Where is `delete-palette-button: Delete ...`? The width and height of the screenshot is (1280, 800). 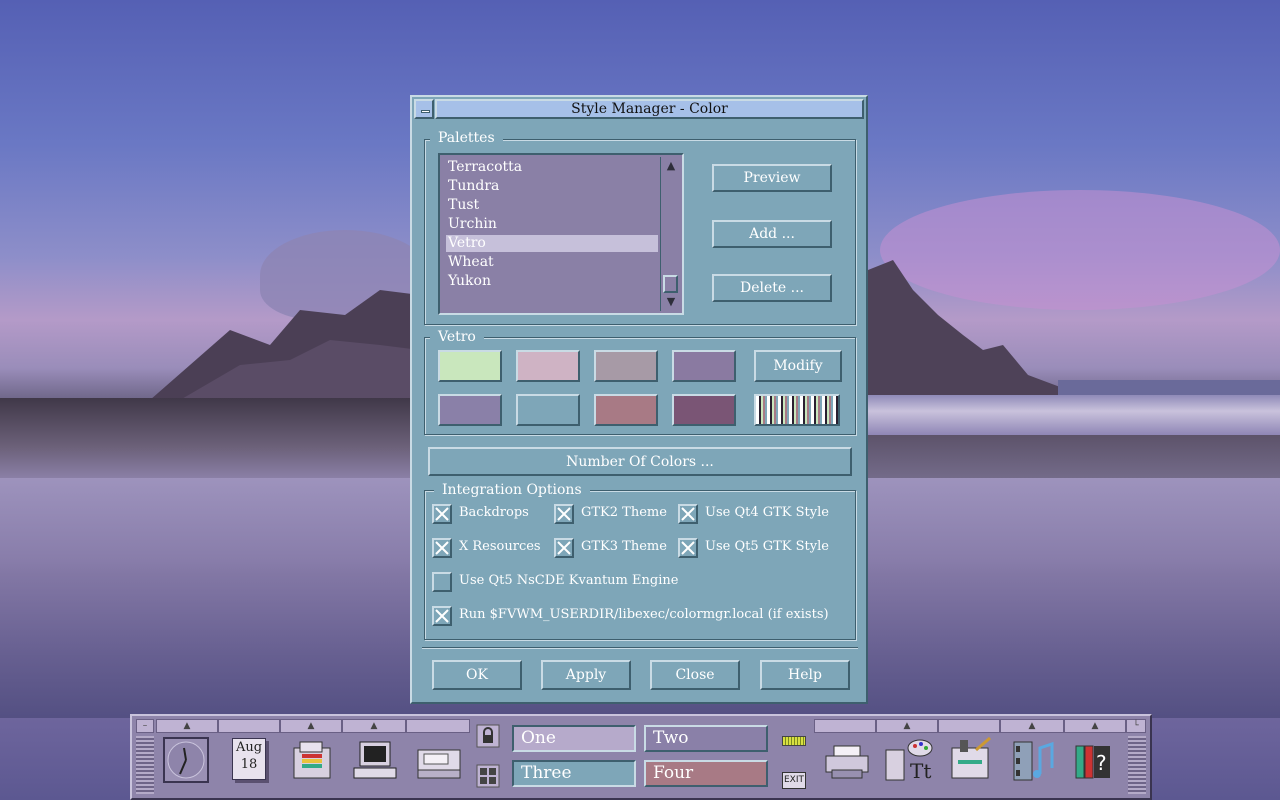
delete-palette-button: Delete ... is located at coordinates (772, 288).